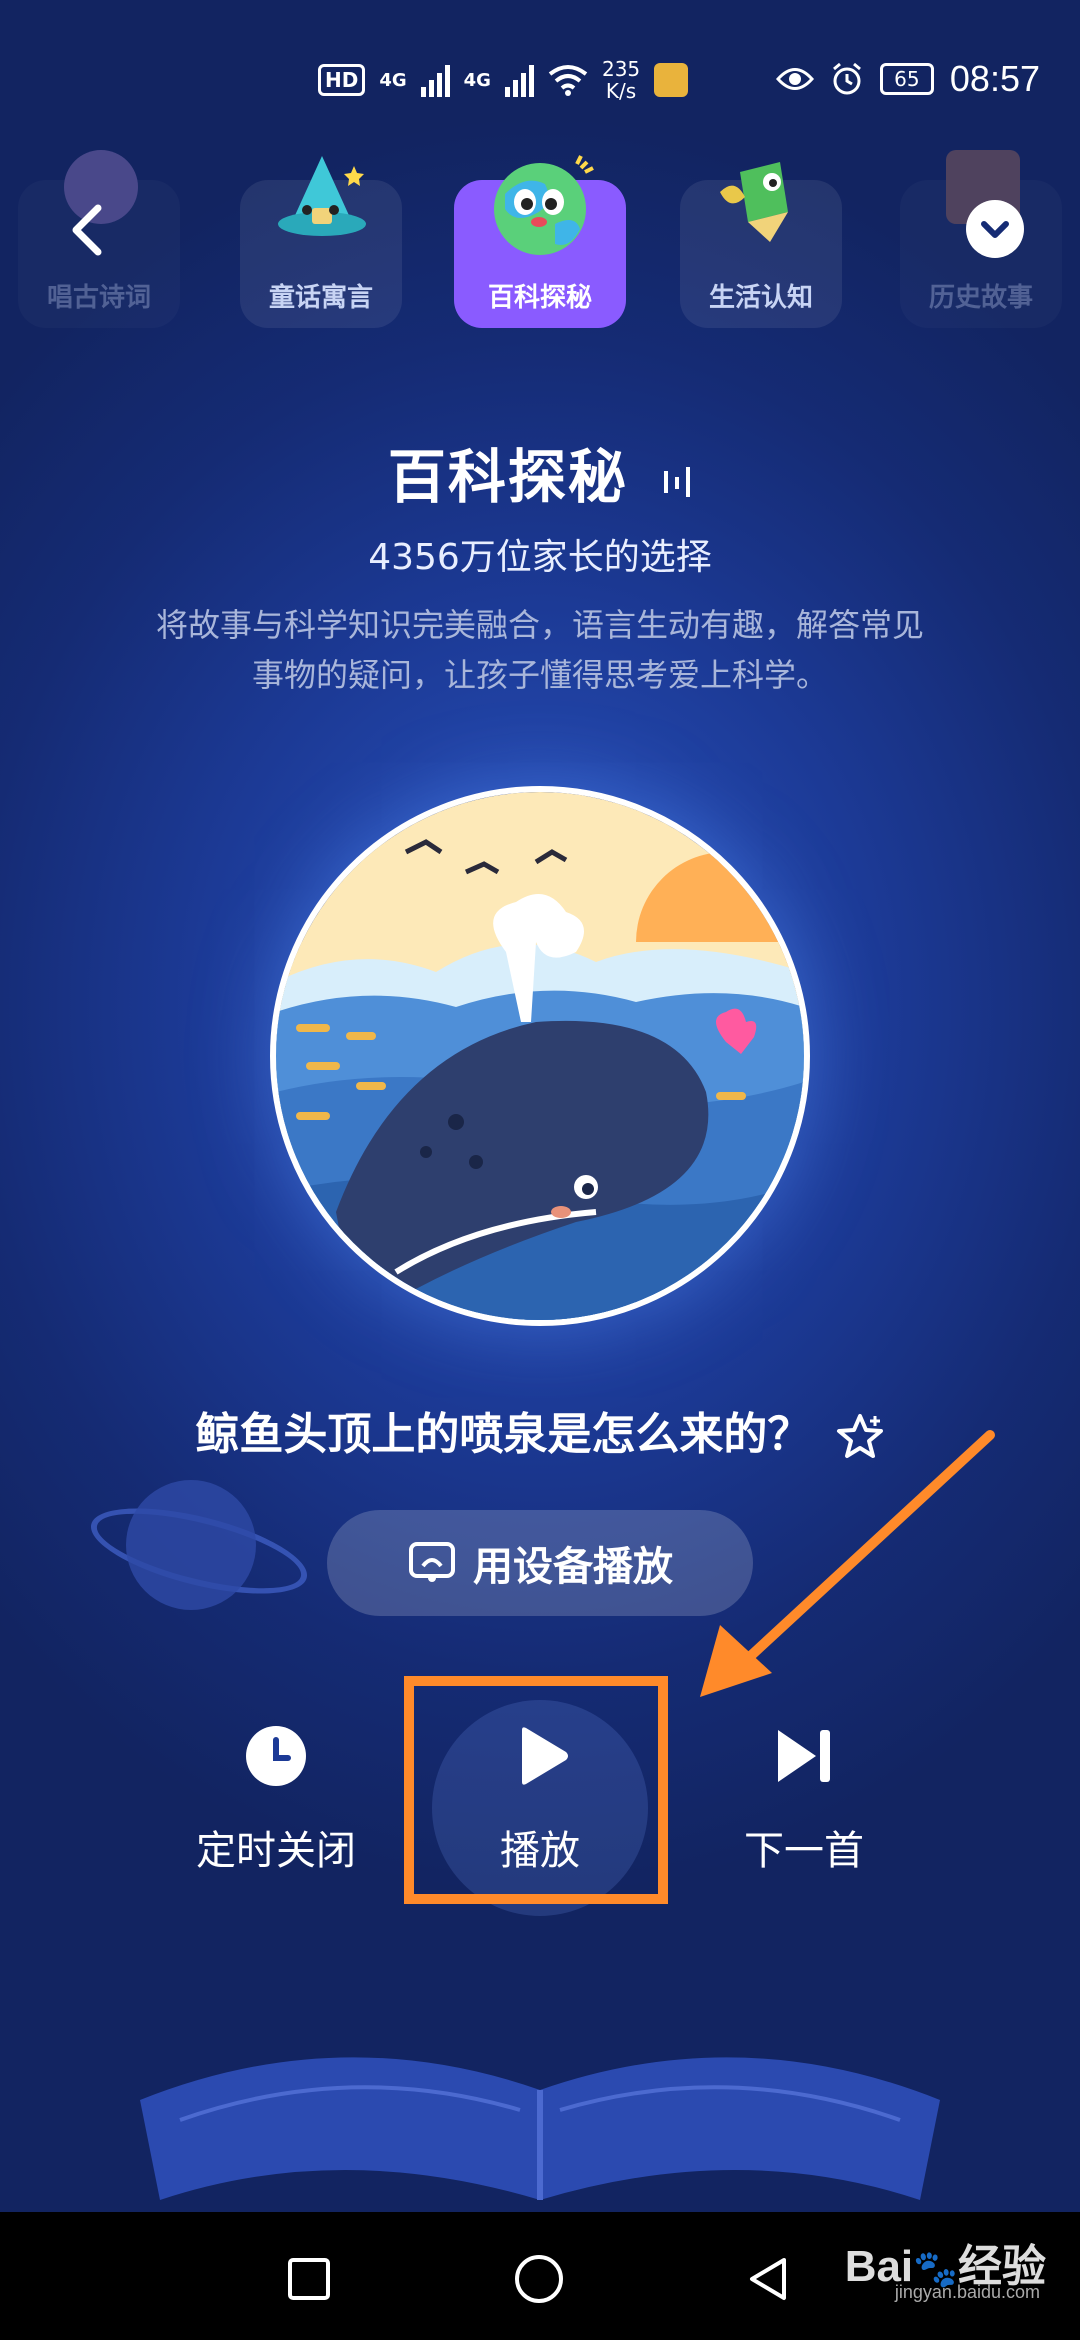 The height and width of the screenshot is (2340, 1080). Describe the element at coordinates (573, 1567) in the screenshot. I see `device-button-label: 用设备播放` at that location.